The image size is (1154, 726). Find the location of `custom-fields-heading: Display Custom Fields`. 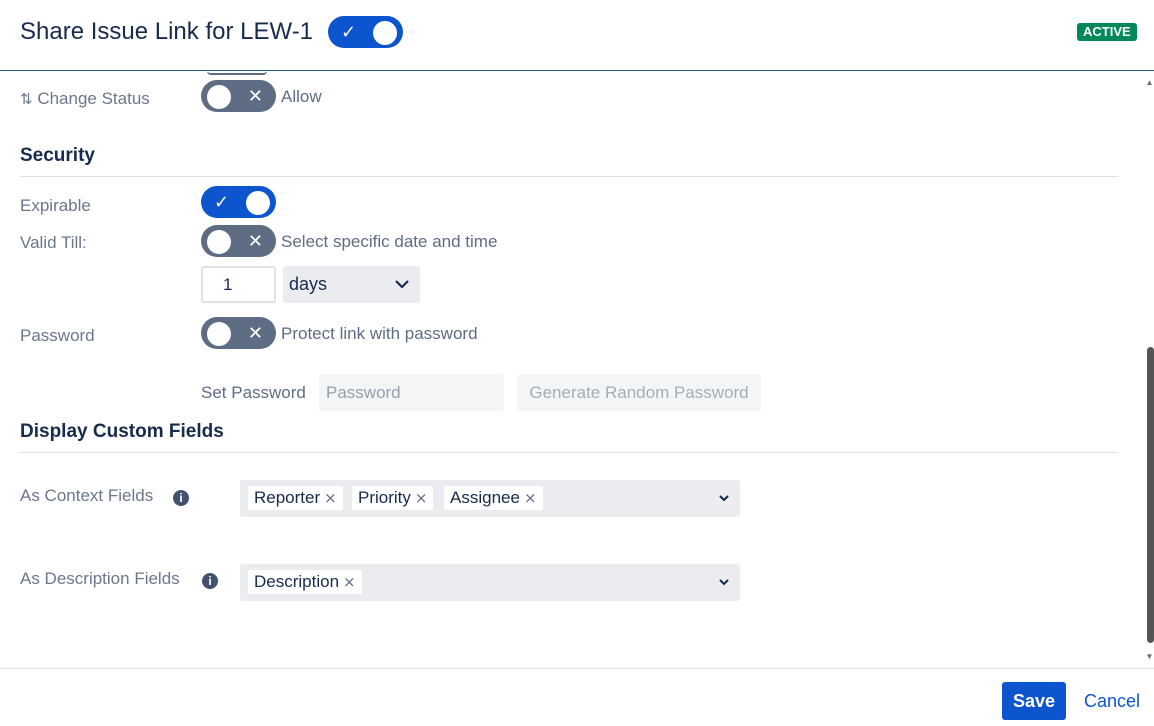

custom-fields-heading: Display Custom Fields is located at coordinates (122, 431).